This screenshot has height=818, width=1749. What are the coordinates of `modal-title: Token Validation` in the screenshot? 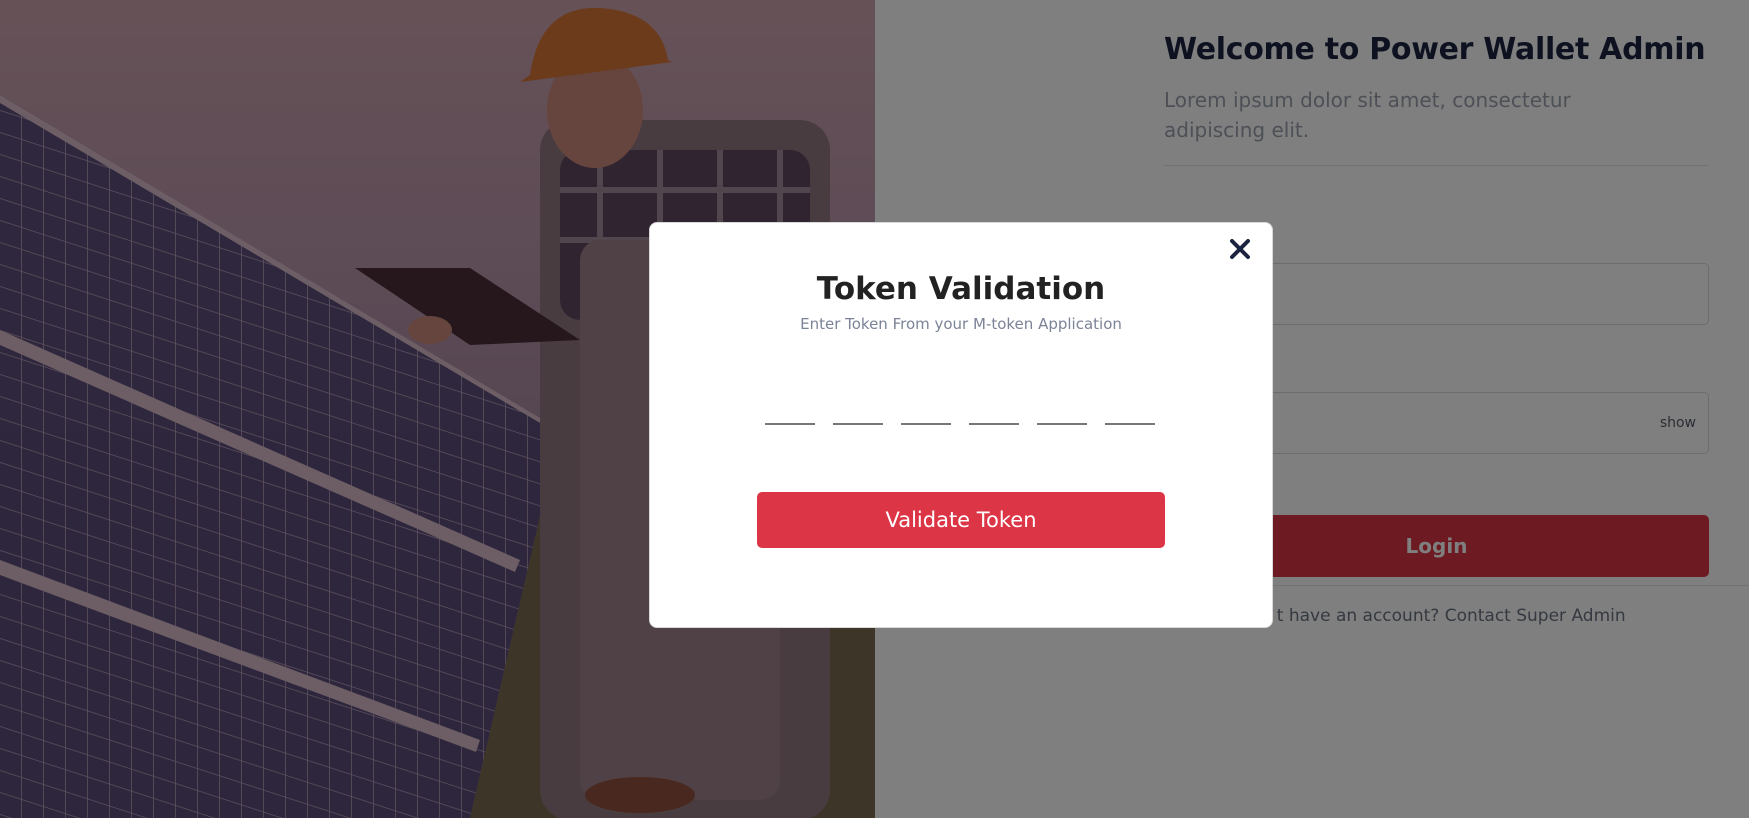 It's located at (961, 289).